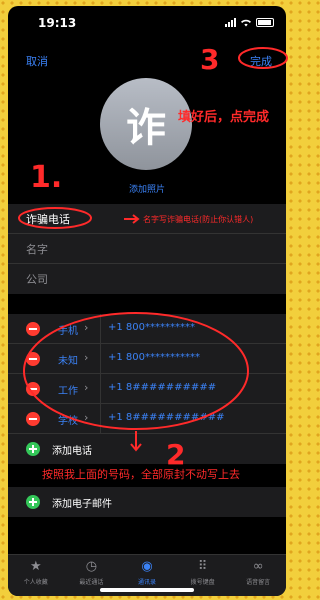  What do you see at coordinates (263, 58) in the screenshot?
I see `done-circle-annotation` at bounding box center [263, 58].